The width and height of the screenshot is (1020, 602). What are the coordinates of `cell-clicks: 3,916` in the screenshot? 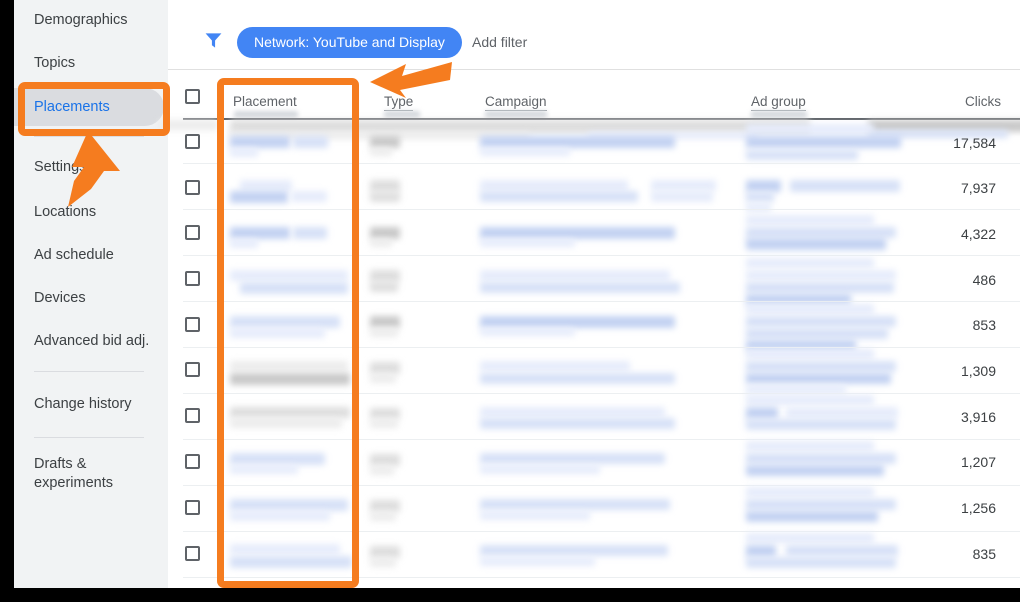 It's located at (978, 417).